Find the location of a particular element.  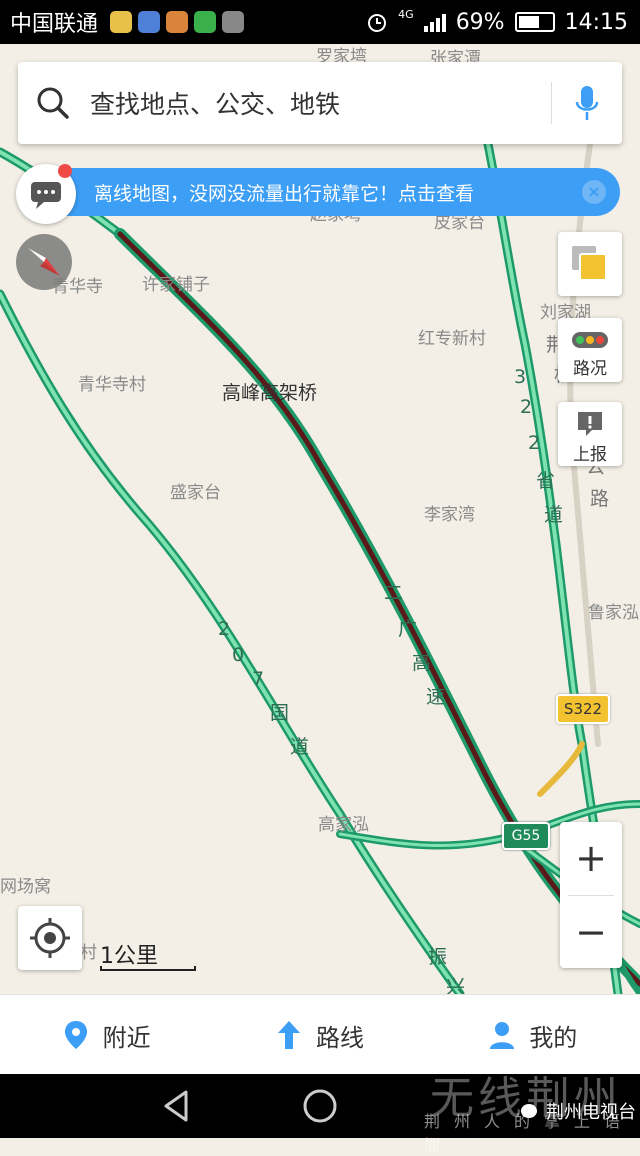

banner-text: 离线地图，没网没流量出行就靠它！点击查看 is located at coordinates (284, 193).